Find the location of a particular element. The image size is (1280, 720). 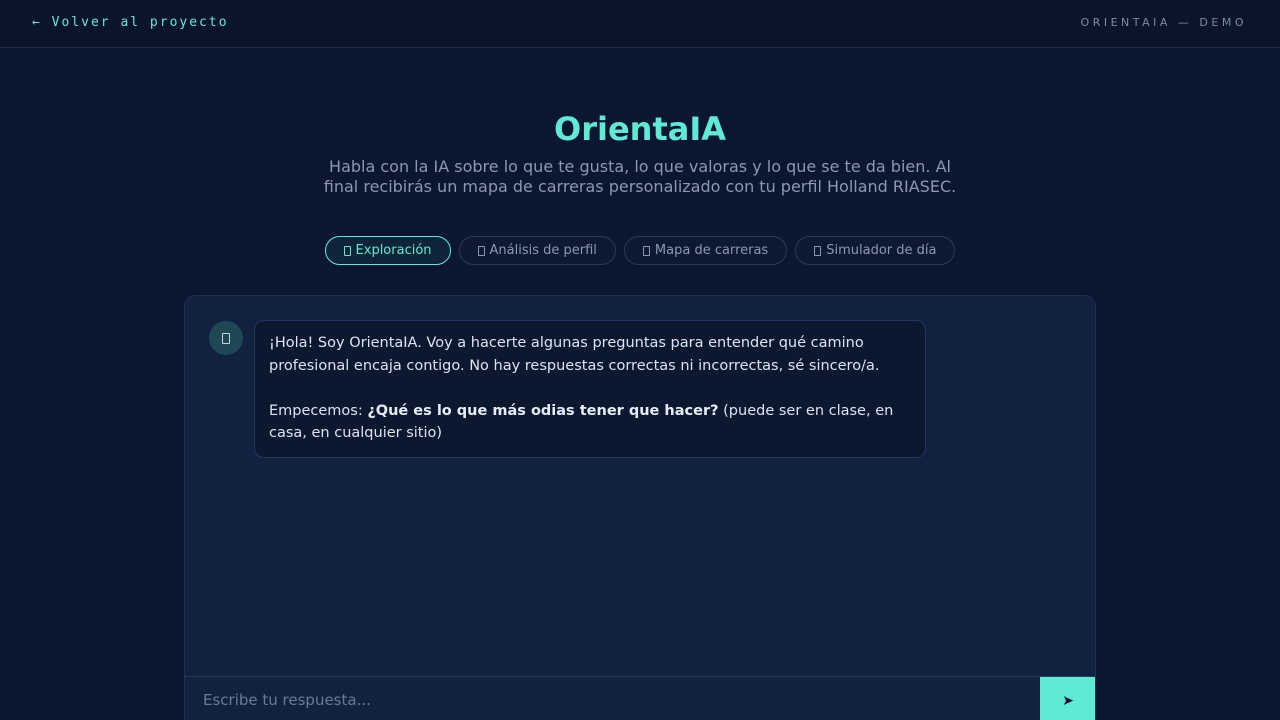

message-lead: Empecemos: is located at coordinates (318, 410).